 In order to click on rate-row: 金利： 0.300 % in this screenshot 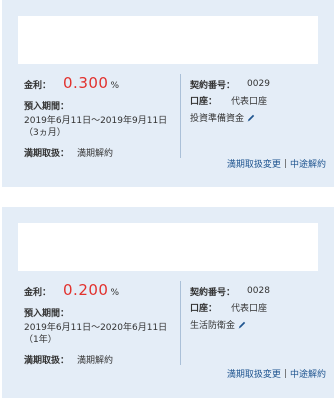, I will do `click(99, 85)`.